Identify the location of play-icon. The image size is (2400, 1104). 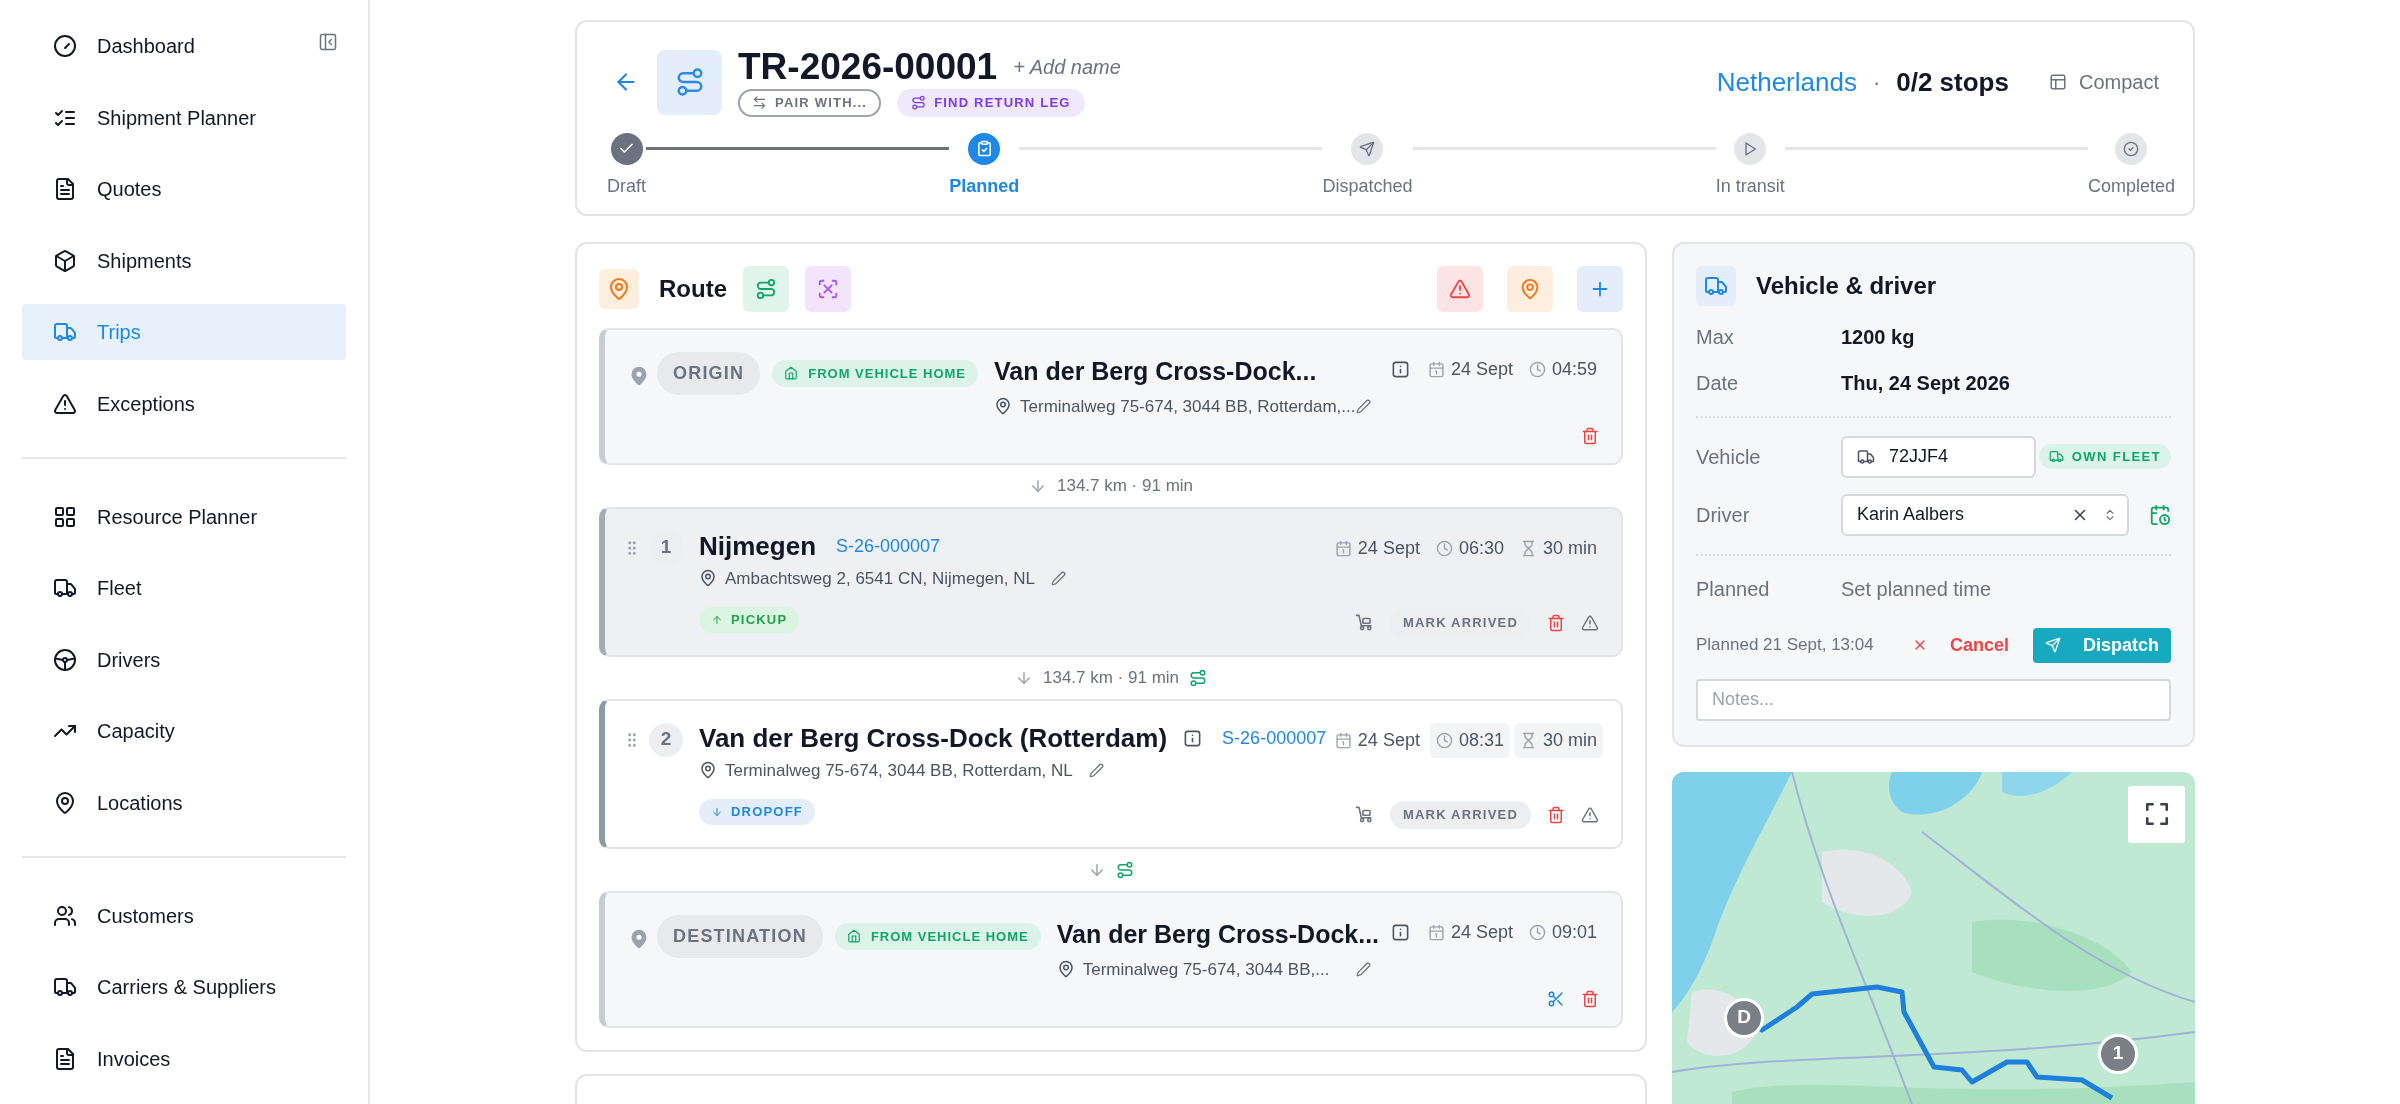
(1750, 148).